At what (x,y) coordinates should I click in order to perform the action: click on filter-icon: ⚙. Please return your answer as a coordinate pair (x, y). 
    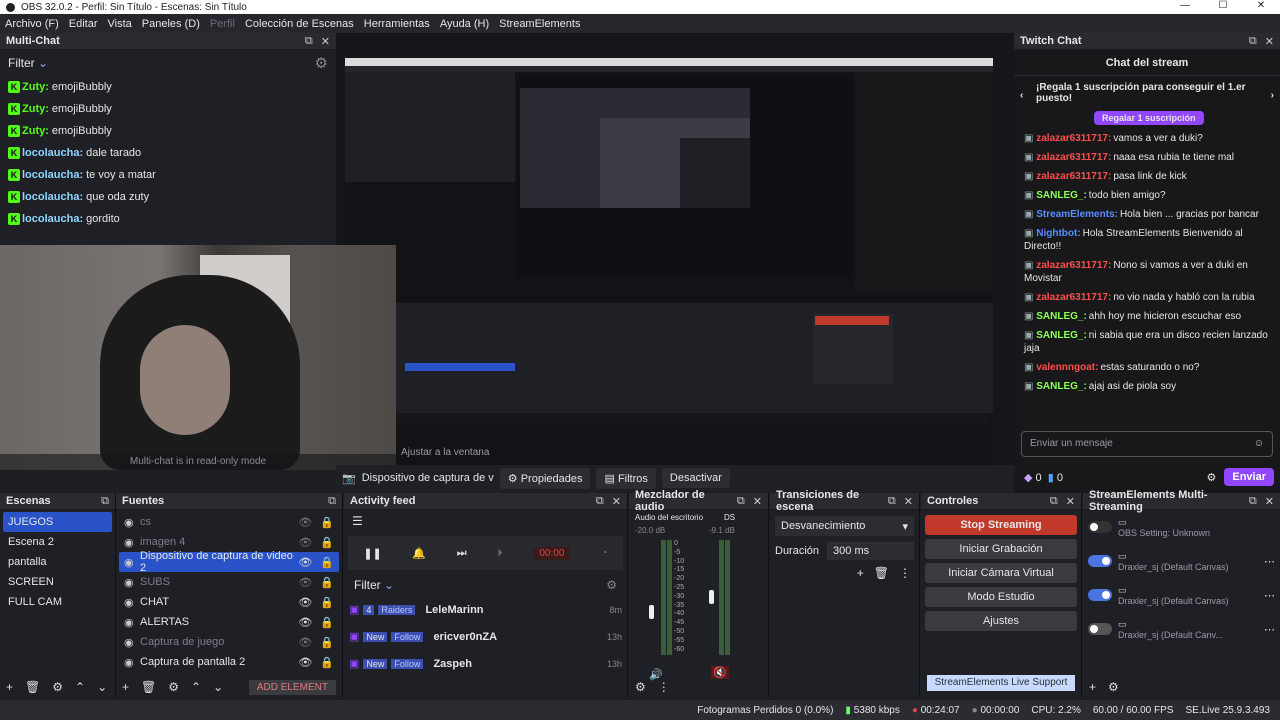
    Looking at the image, I should click on (57, 687).